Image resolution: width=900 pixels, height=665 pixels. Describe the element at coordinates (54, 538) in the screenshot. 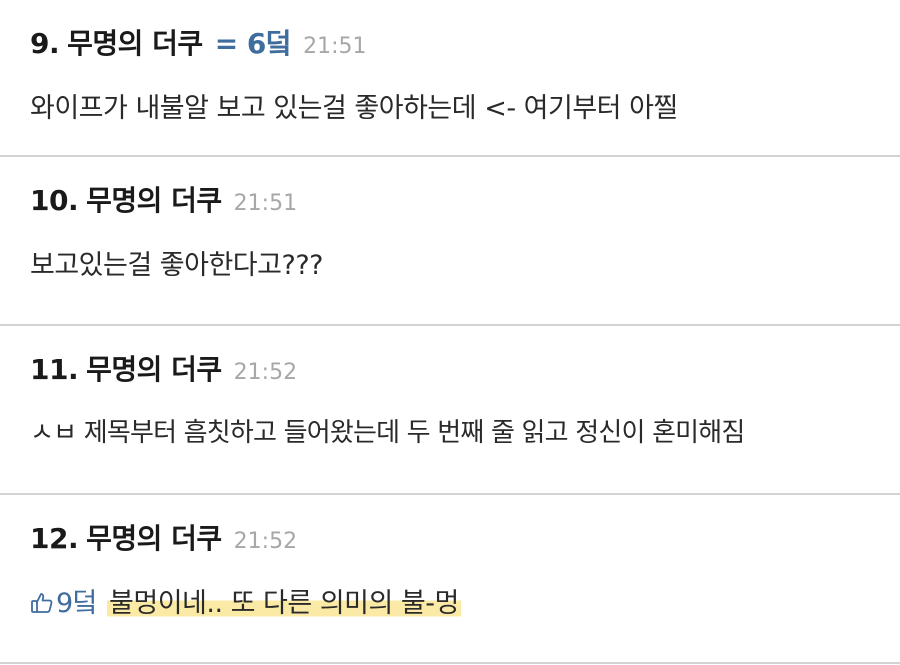

I see `comment-number: 12.` at that location.